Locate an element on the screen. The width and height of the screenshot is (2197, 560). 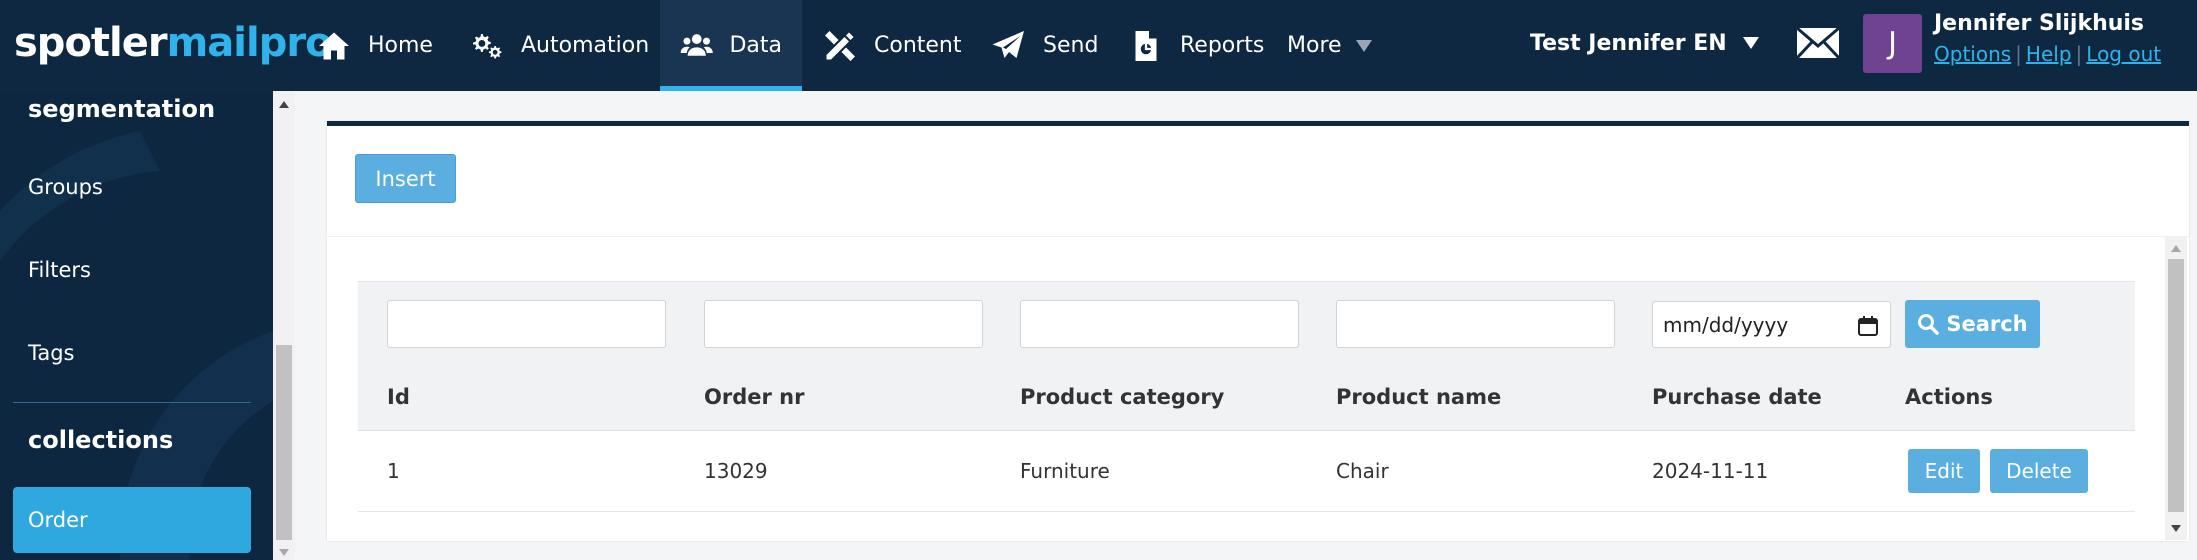
sidebar-item-filters: Filters is located at coordinates (59, 270).